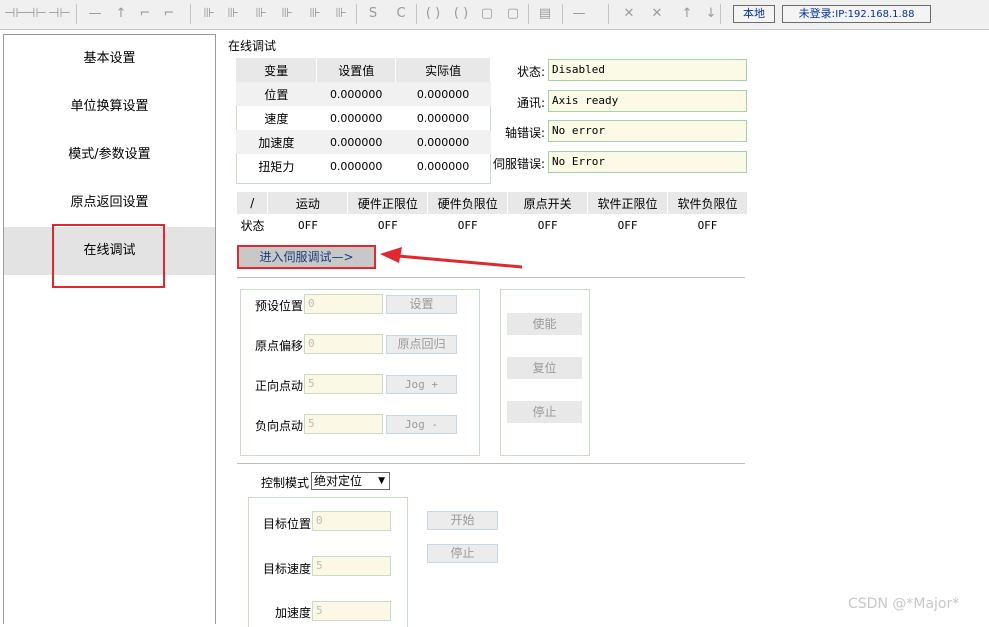 This screenshot has height=627, width=989. I want to click on row-label: 状态, so click(252, 225).